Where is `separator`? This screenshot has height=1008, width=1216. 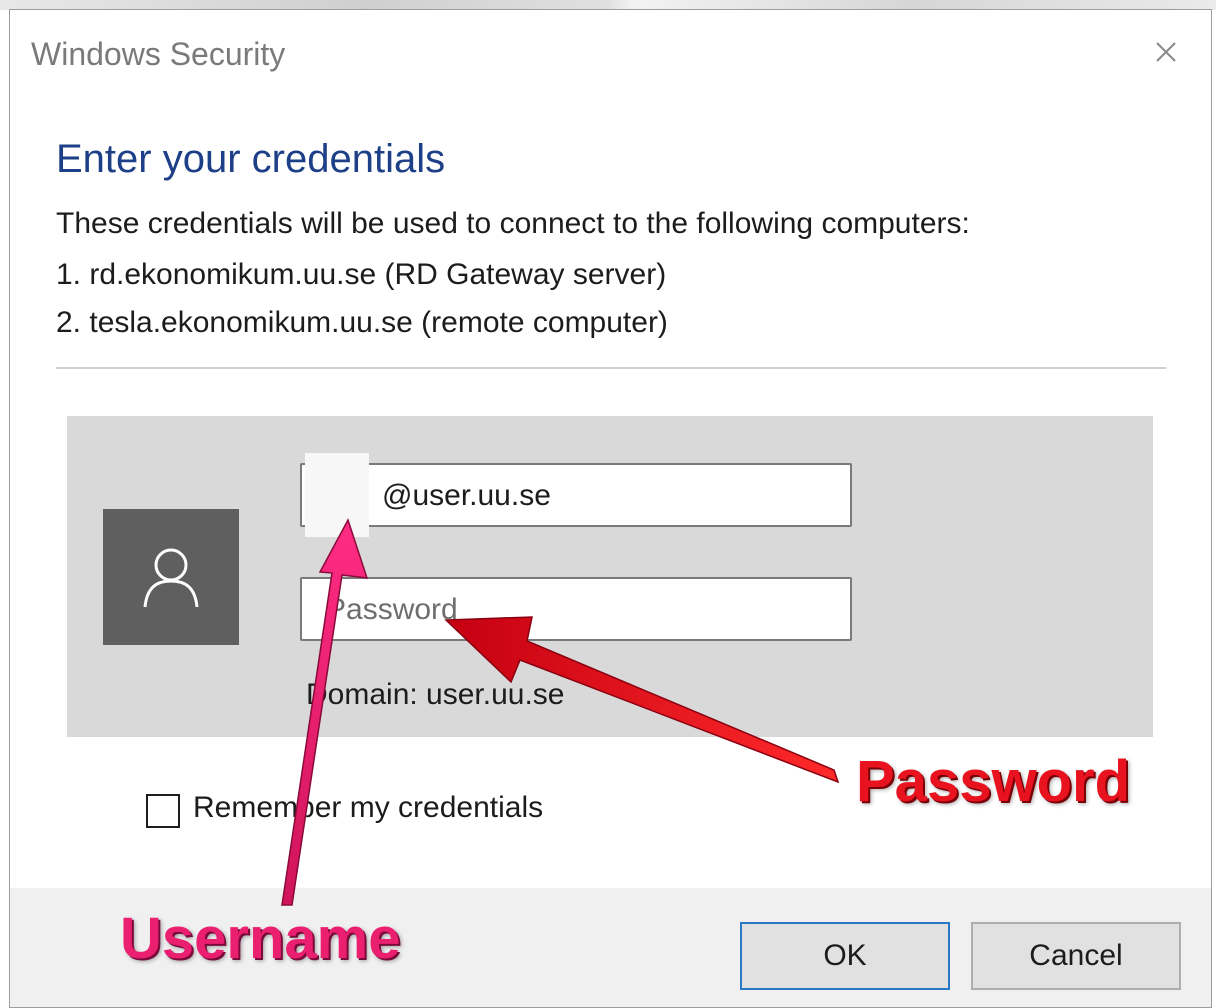
separator is located at coordinates (611, 368).